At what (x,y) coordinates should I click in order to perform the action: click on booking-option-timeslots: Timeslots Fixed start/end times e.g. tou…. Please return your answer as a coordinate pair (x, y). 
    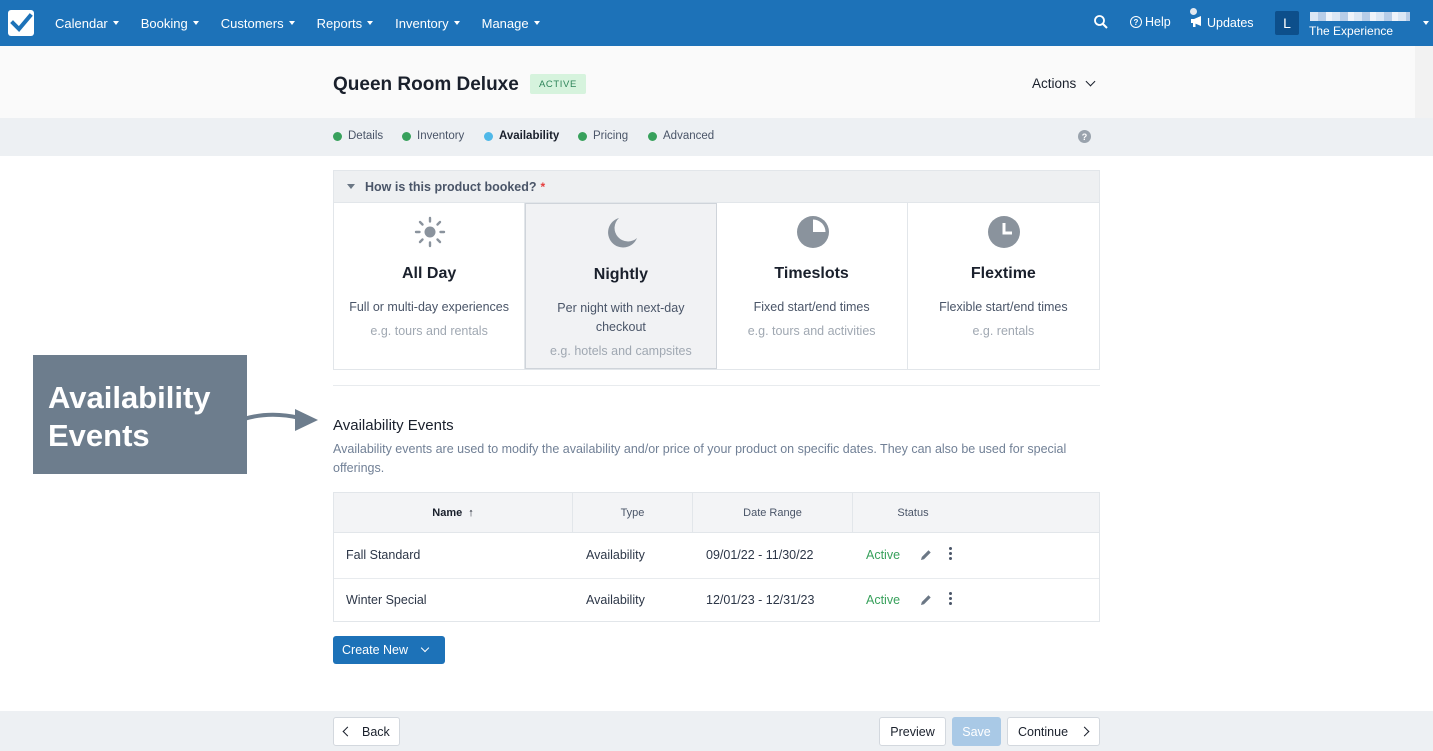
    Looking at the image, I should click on (812, 286).